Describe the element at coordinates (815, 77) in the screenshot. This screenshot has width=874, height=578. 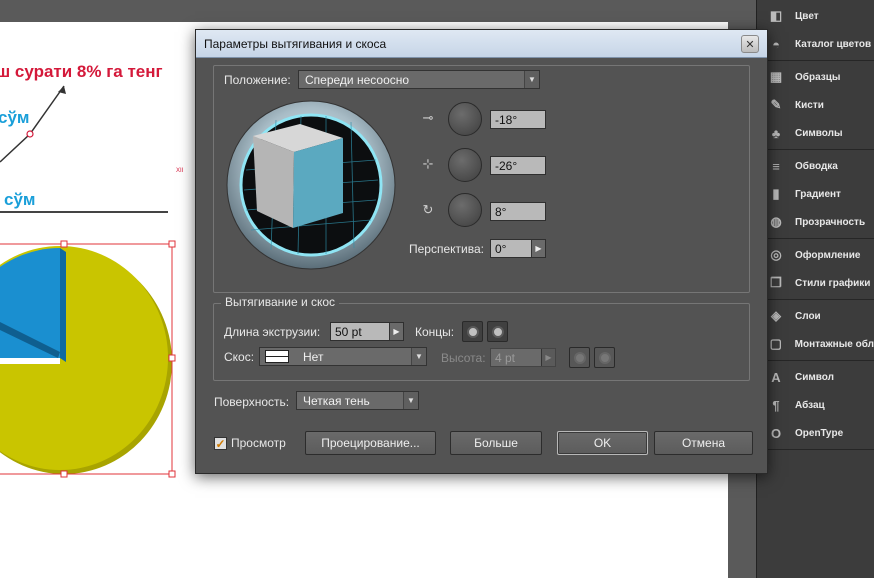
I see `panel-swatches: ▦ Образцы` at that location.